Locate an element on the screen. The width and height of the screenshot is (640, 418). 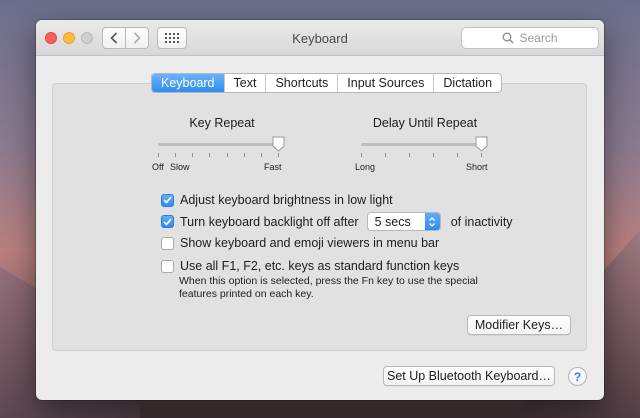
delay-until-repeat-short-label: Short is located at coordinates (477, 167).